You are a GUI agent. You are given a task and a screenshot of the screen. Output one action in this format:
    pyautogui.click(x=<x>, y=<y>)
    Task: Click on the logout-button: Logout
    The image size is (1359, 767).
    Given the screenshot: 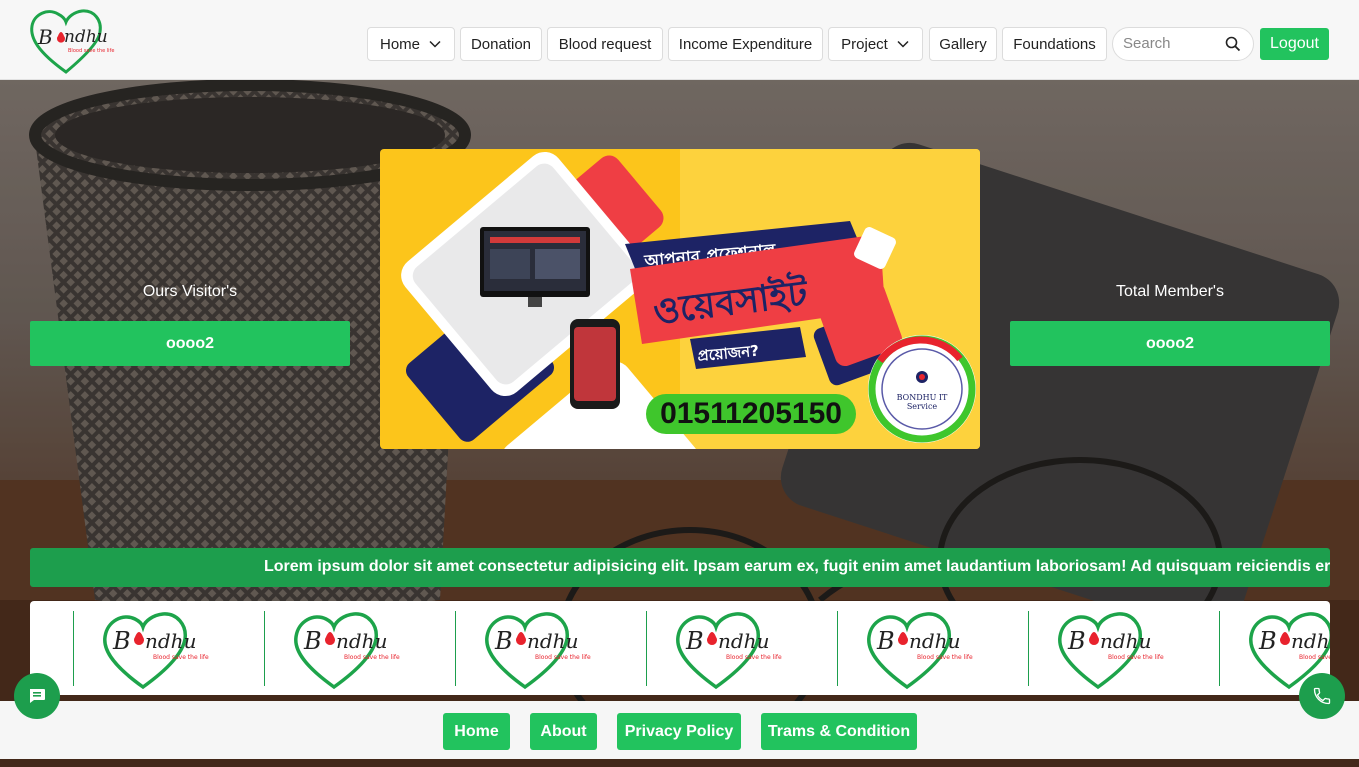 What is the action you would take?
    pyautogui.click(x=1294, y=44)
    